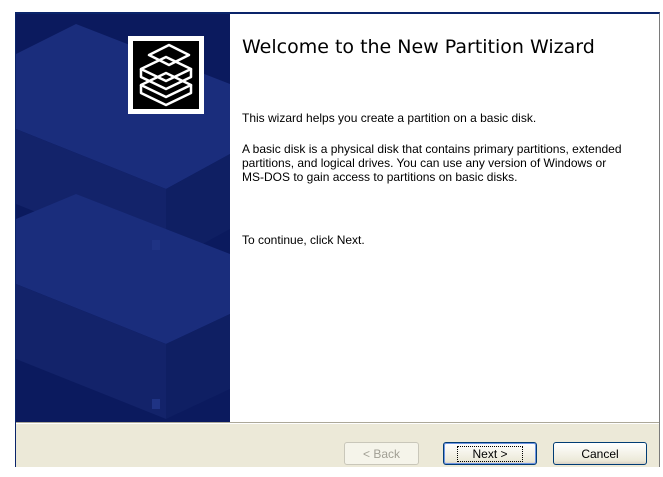  I want to click on cancel-button: Cancel, so click(600, 453).